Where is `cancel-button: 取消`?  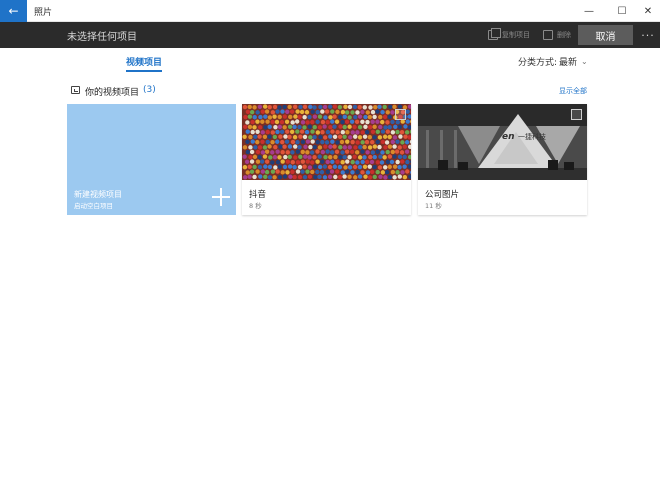
cancel-button: 取消 is located at coordinates (605, 35).